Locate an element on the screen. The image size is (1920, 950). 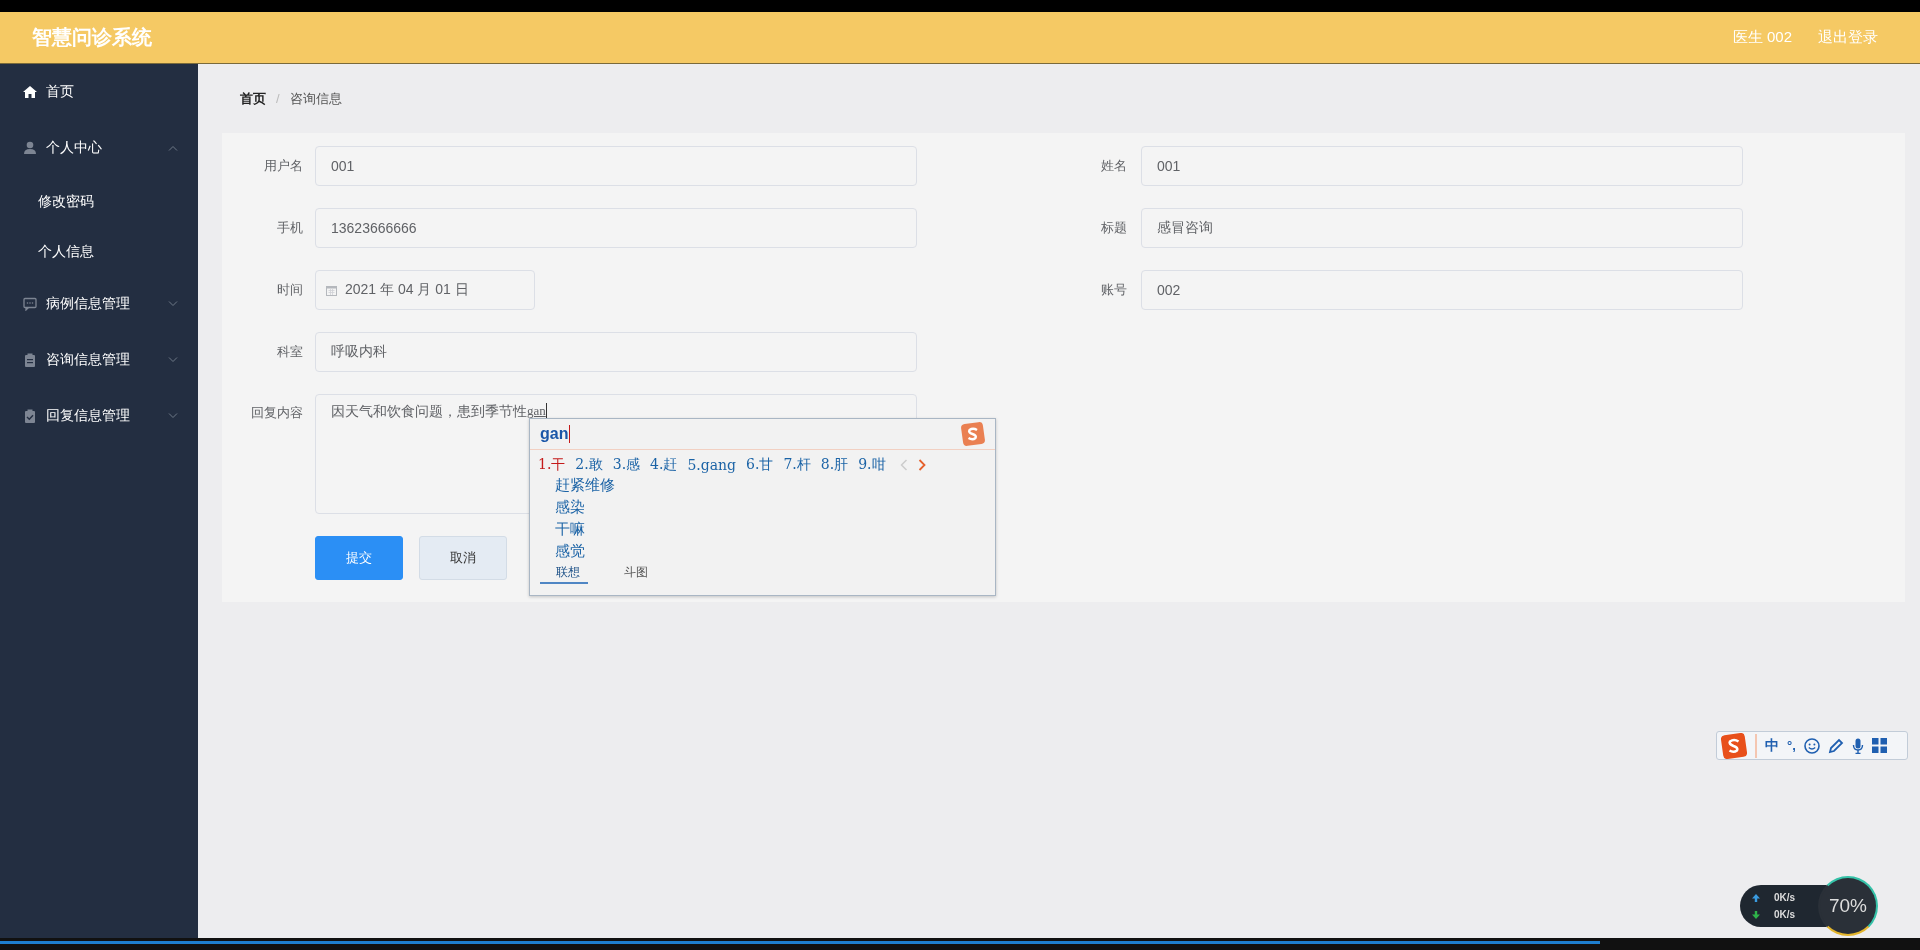
field-label: 账号 is located at coordinates (1113, 290).